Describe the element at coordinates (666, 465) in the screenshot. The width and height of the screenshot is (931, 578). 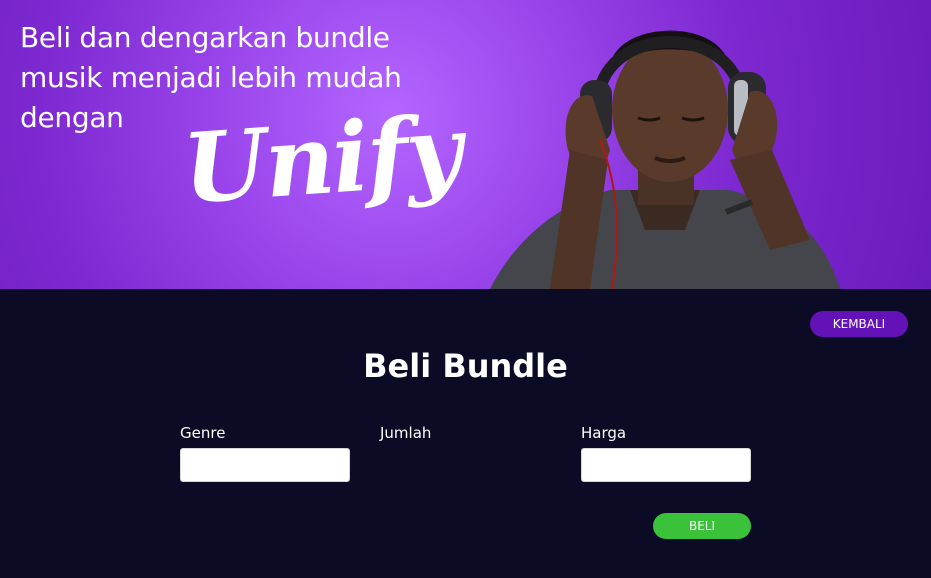
I see `harga-input` at that location.